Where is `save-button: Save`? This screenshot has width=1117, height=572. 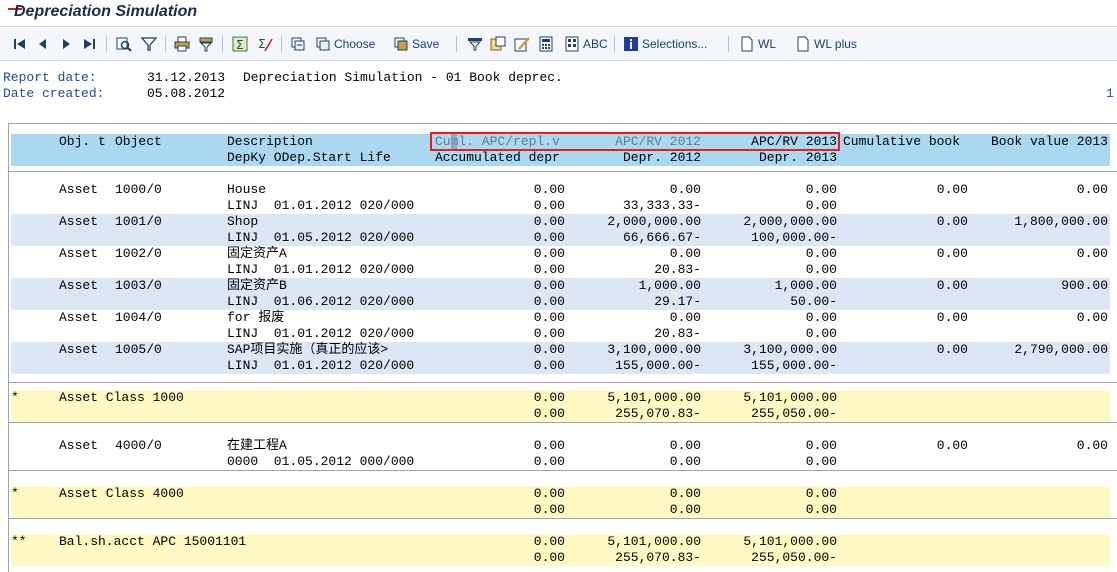
save-button: Save is located at coordinates (416, 44).